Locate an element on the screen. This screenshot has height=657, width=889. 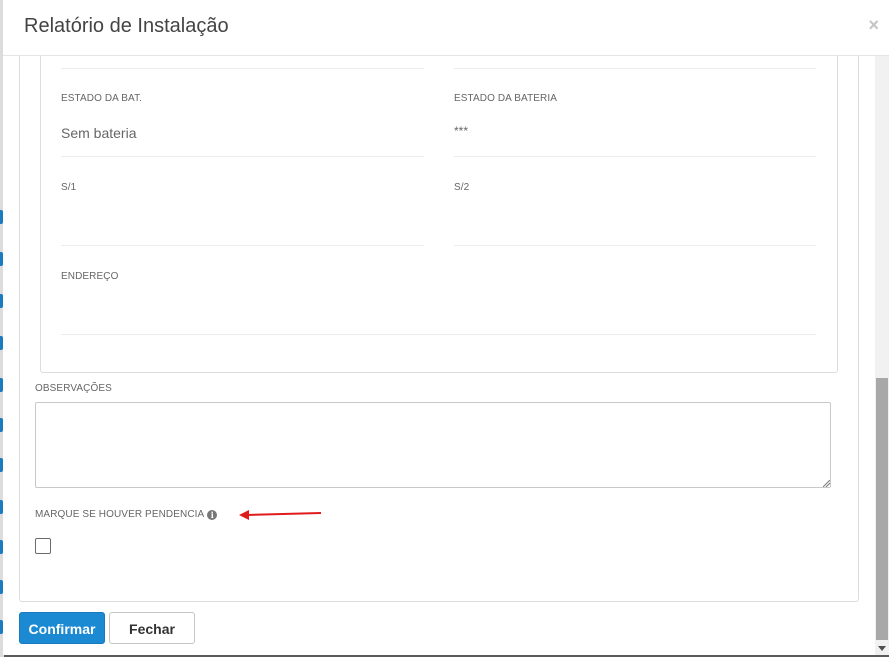
modal-scrollbar is located at coordinates (882, 355).